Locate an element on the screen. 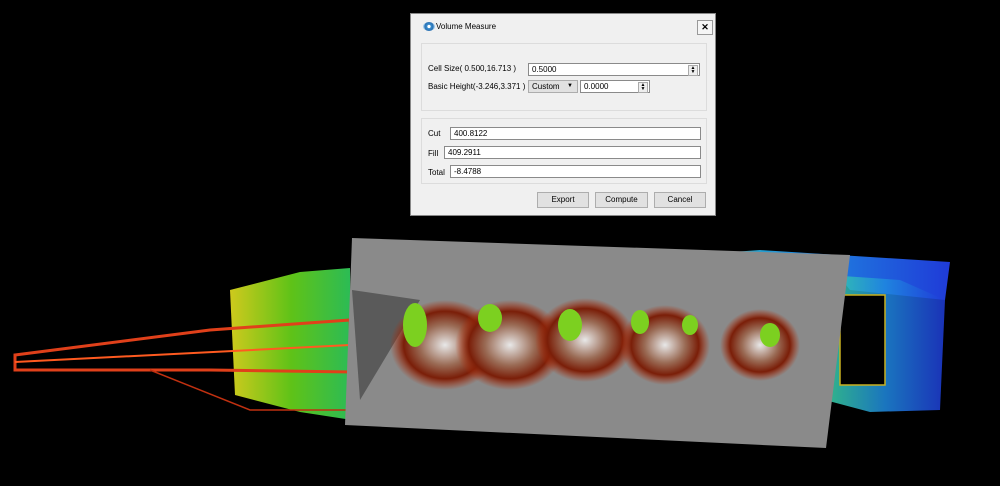 This screenshot has width=1000, height=486. left-structure is located at coordinates (183, 344).